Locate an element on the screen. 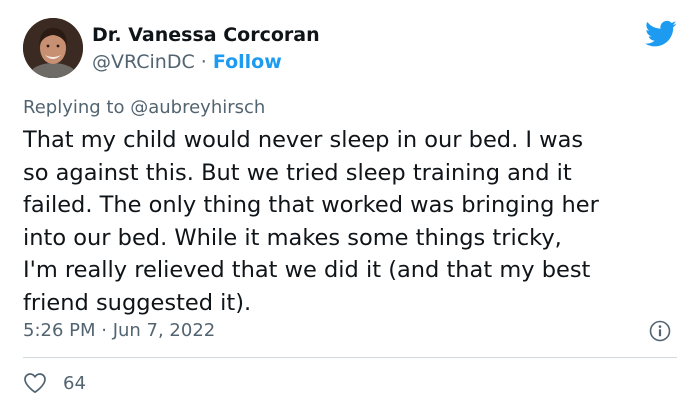  timestamp: 5:26 PM · Jun 7, 2022 is located at coordinates (119, 330).